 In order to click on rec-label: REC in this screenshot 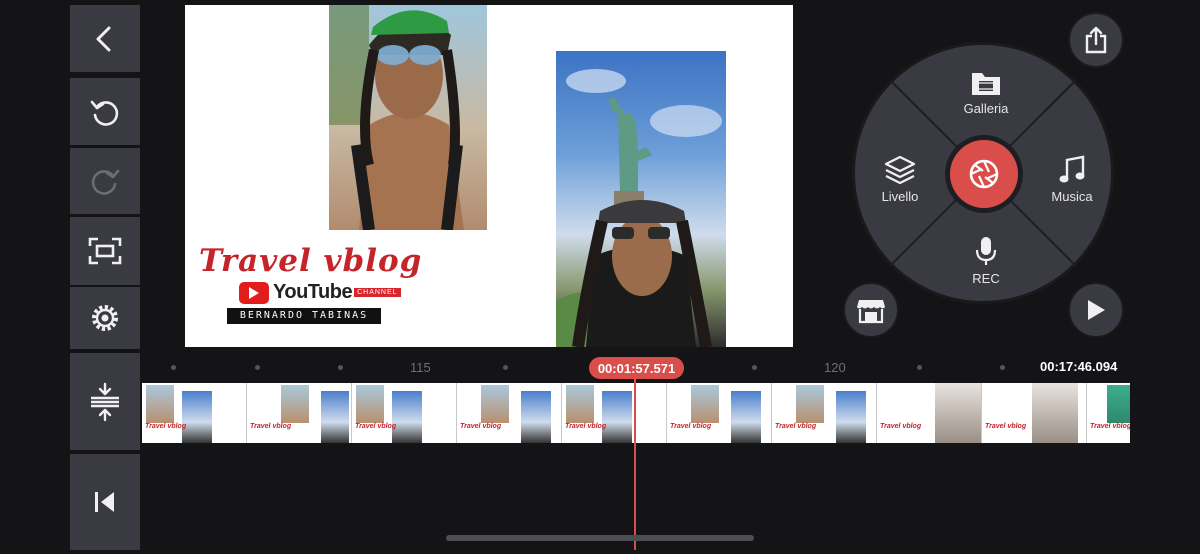, I will do `click(986, 278)`.